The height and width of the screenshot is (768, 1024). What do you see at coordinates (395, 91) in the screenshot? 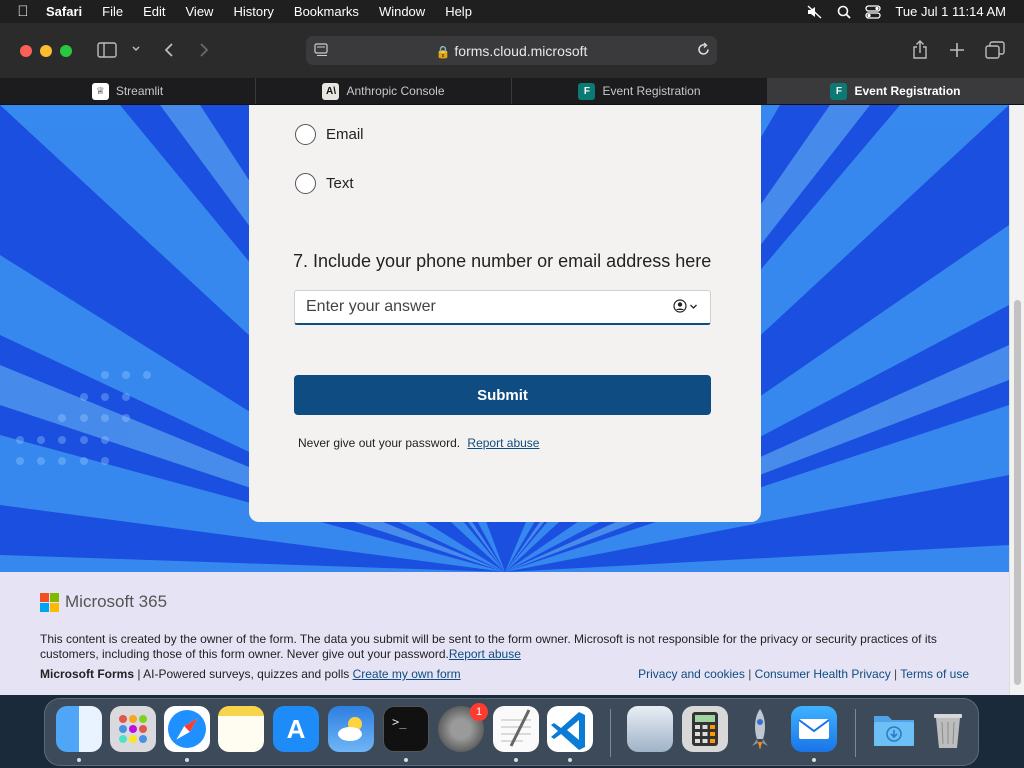
I see `tab-label: Anthropic Console` at bounding box center [395, 91].